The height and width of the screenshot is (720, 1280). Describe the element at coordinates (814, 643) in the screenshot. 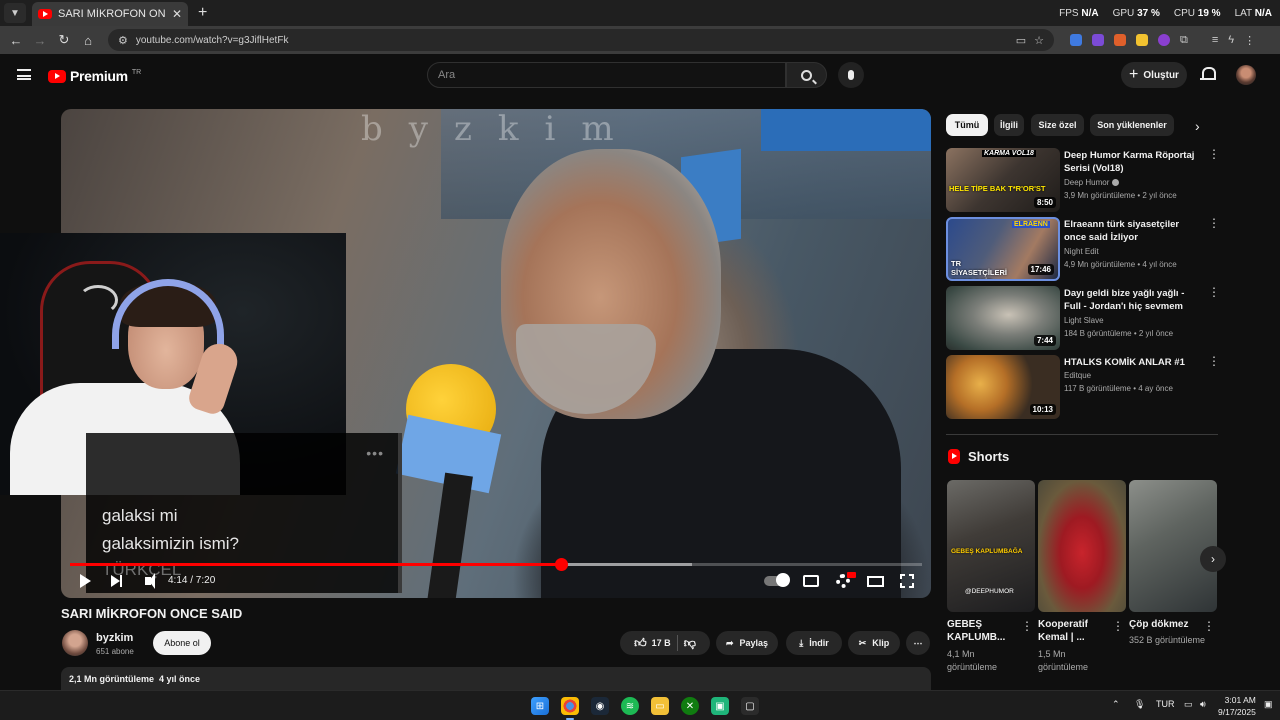

I see `download-button: ⤓ İndir` at that location.